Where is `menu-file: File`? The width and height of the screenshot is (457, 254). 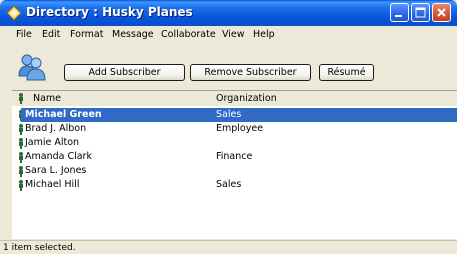
menu-file: File is located at coordinates (24, 34).